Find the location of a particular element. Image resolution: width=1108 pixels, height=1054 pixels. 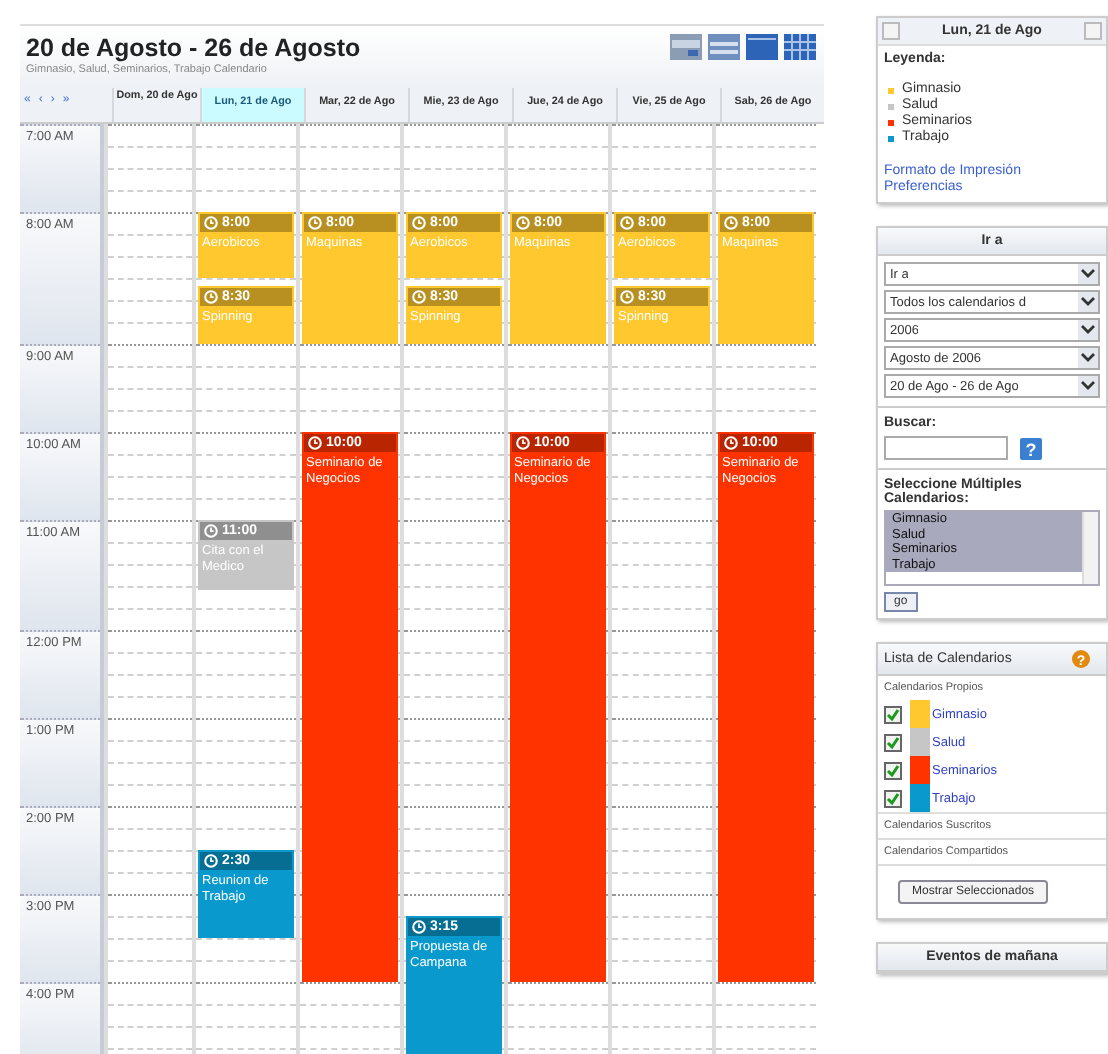

day-view-icon is located at coordinates (686, 47).